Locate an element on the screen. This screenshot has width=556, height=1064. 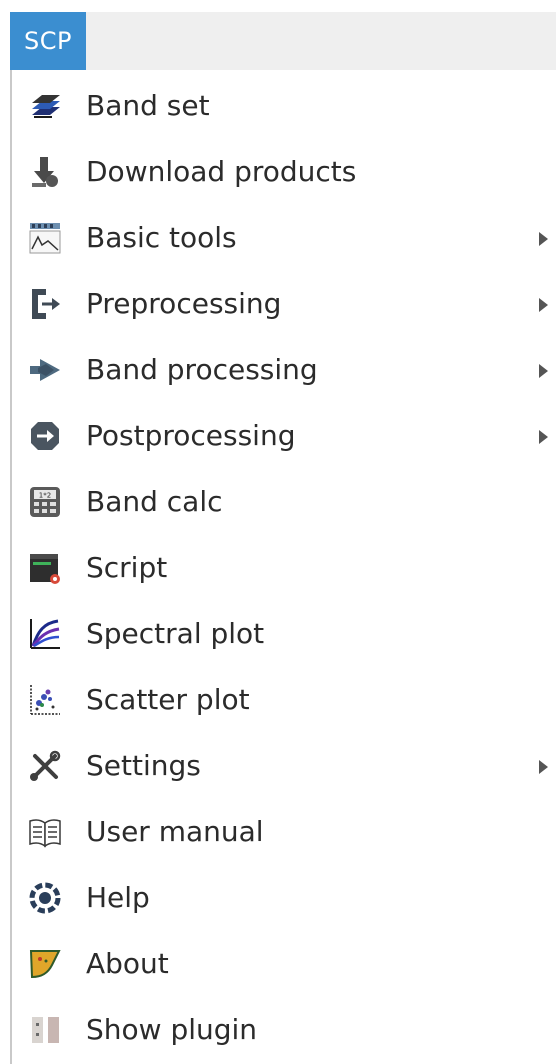
scatter-plot-icon is located at coordinates (45, 700).